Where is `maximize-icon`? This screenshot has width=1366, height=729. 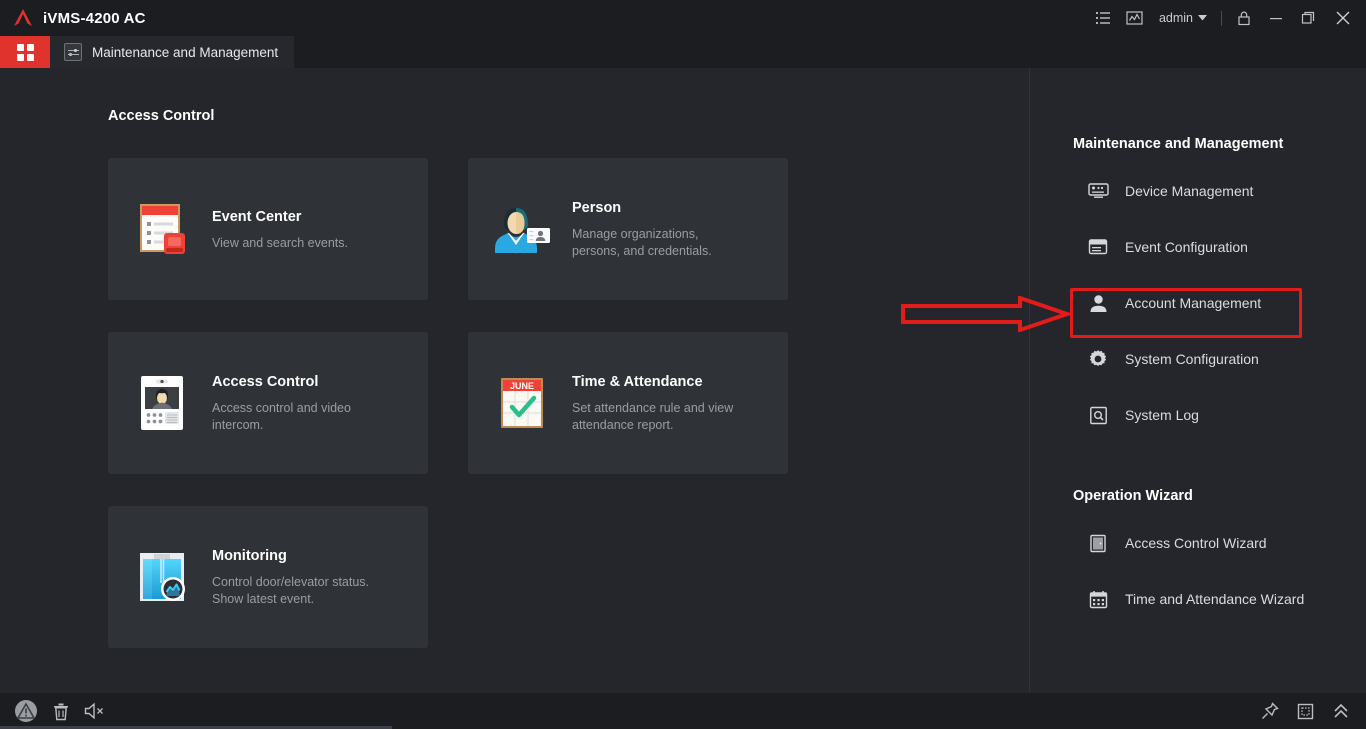 maximize-icon is located at coordinates (1308, 18).